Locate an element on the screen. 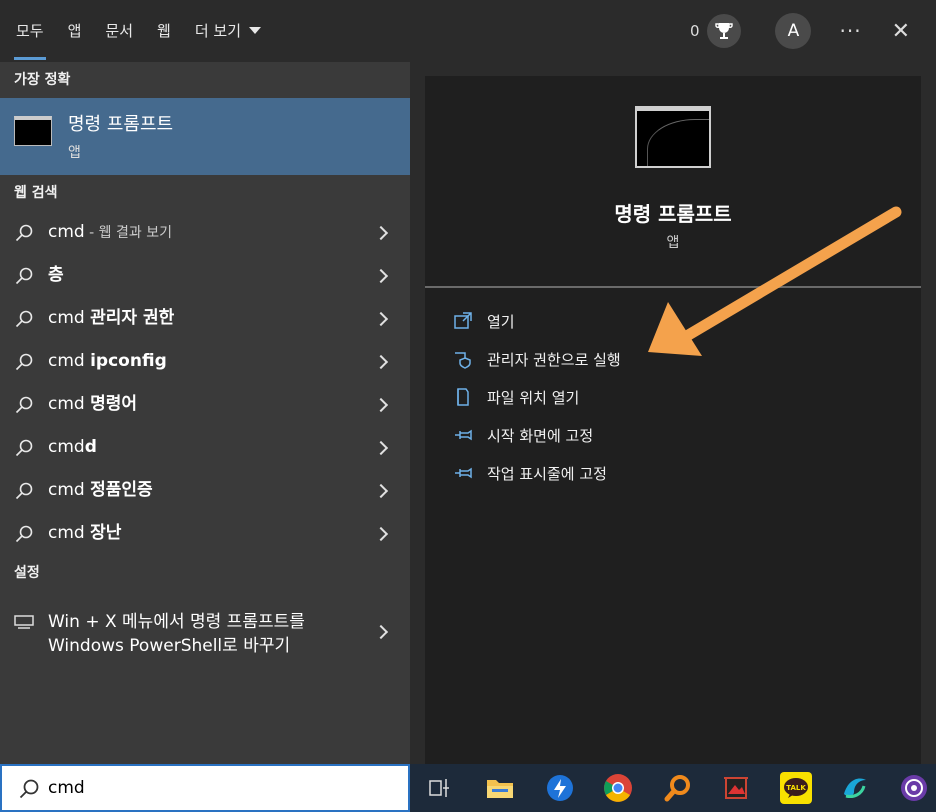 The image size is (936, 812). best-match-heading: 가장 정확 is located at coordinates (42, 80).